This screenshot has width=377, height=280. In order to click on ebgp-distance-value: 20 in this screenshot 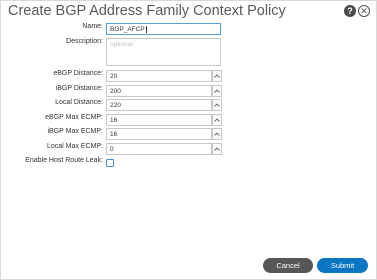, I will do `click(114, 76)`.